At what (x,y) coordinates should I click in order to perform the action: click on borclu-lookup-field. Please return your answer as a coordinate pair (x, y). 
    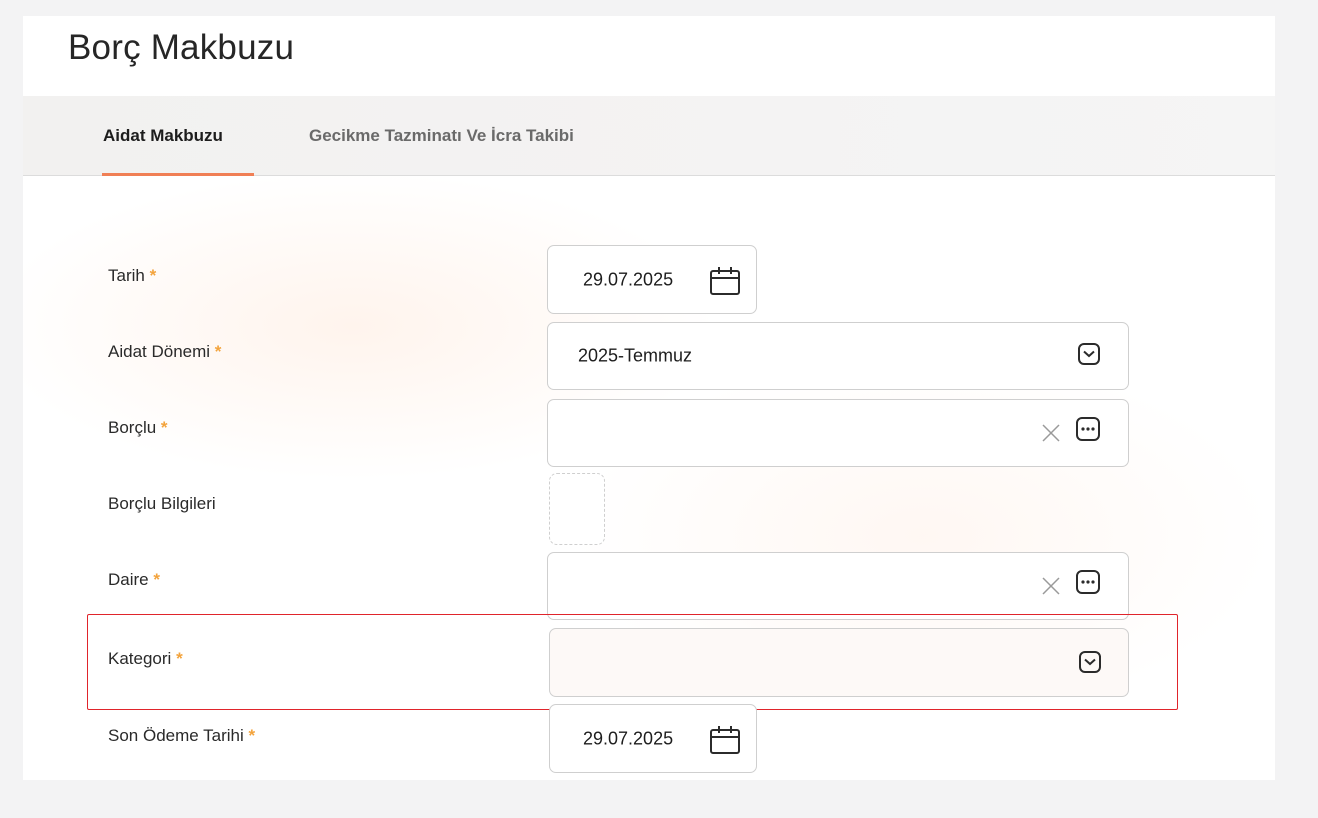
    Looking at the image, I should click on (838, 433).